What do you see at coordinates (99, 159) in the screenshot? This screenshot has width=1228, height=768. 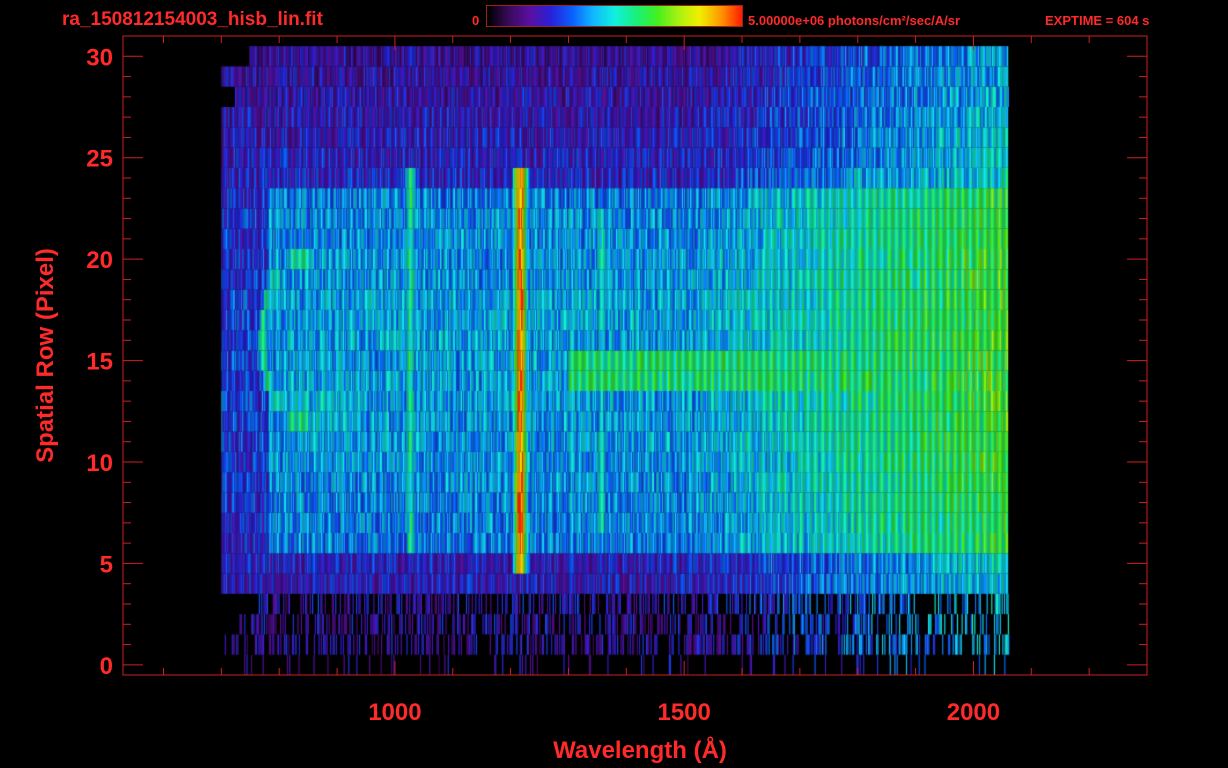 I see `y-tick-label: 25` at bounding box center [99, 159].